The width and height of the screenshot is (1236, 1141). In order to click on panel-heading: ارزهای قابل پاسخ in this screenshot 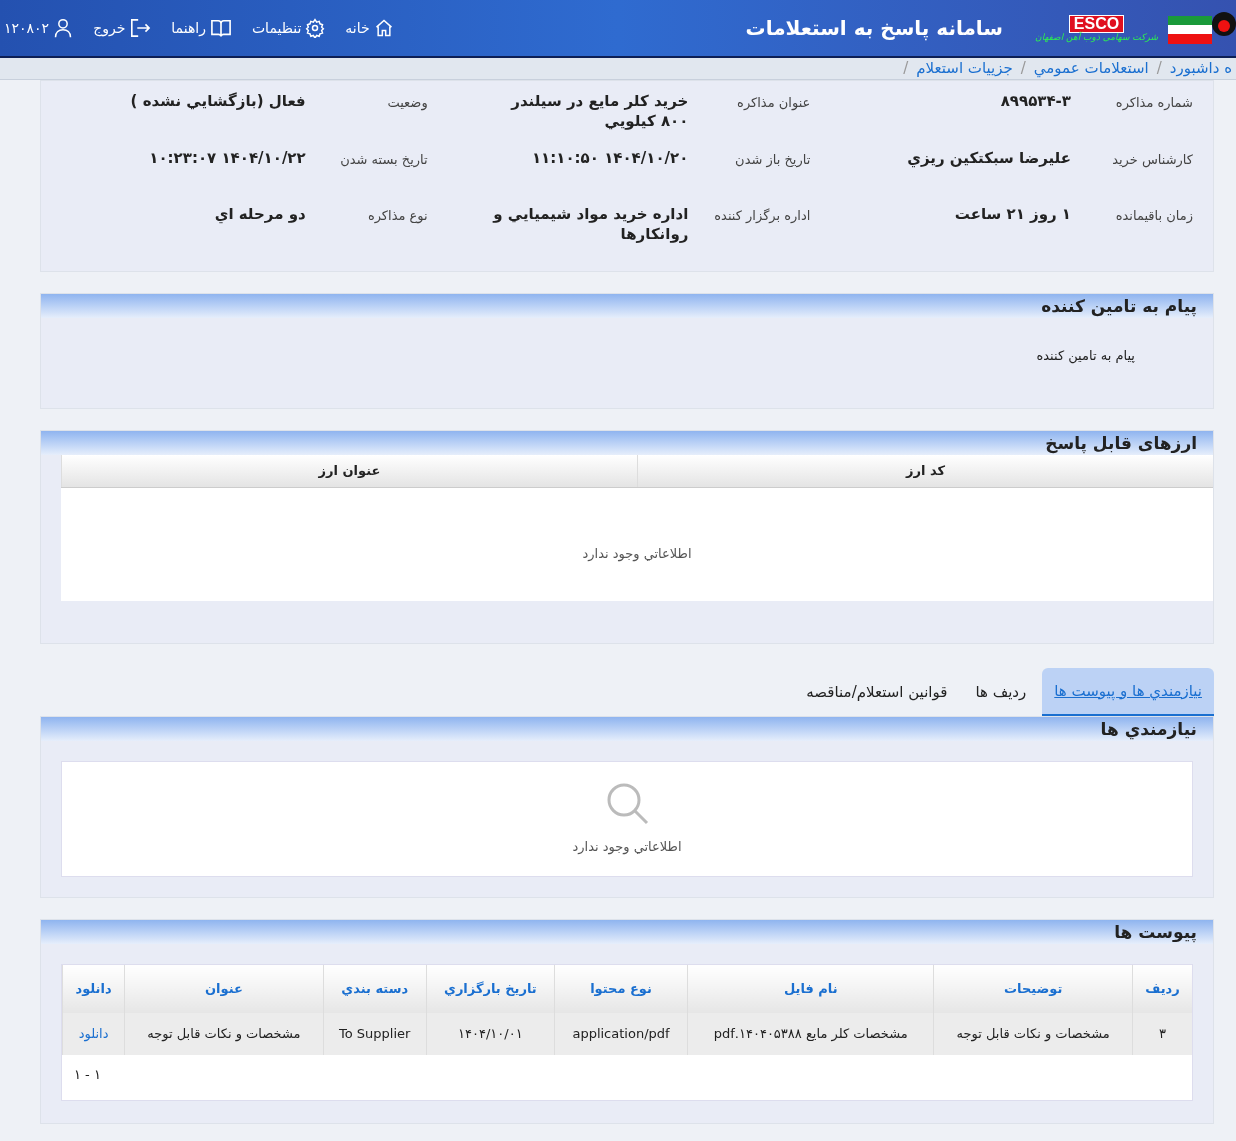, I will do `click(627, 443)`.